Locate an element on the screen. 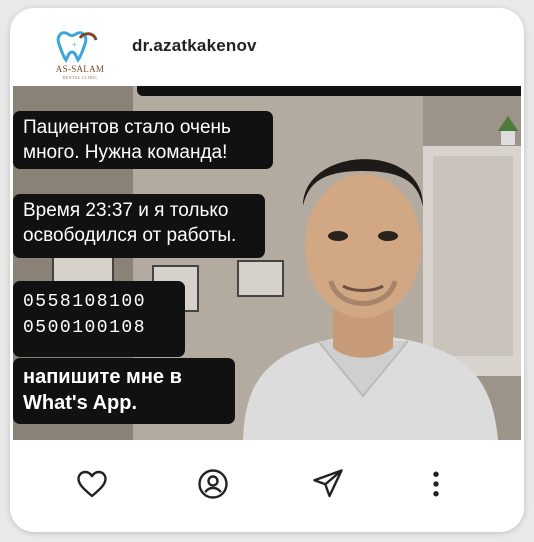  post-header: + AS-SALAM DENTAL CLINIC dr.azatkakenov is located at coordinates (267, 48).